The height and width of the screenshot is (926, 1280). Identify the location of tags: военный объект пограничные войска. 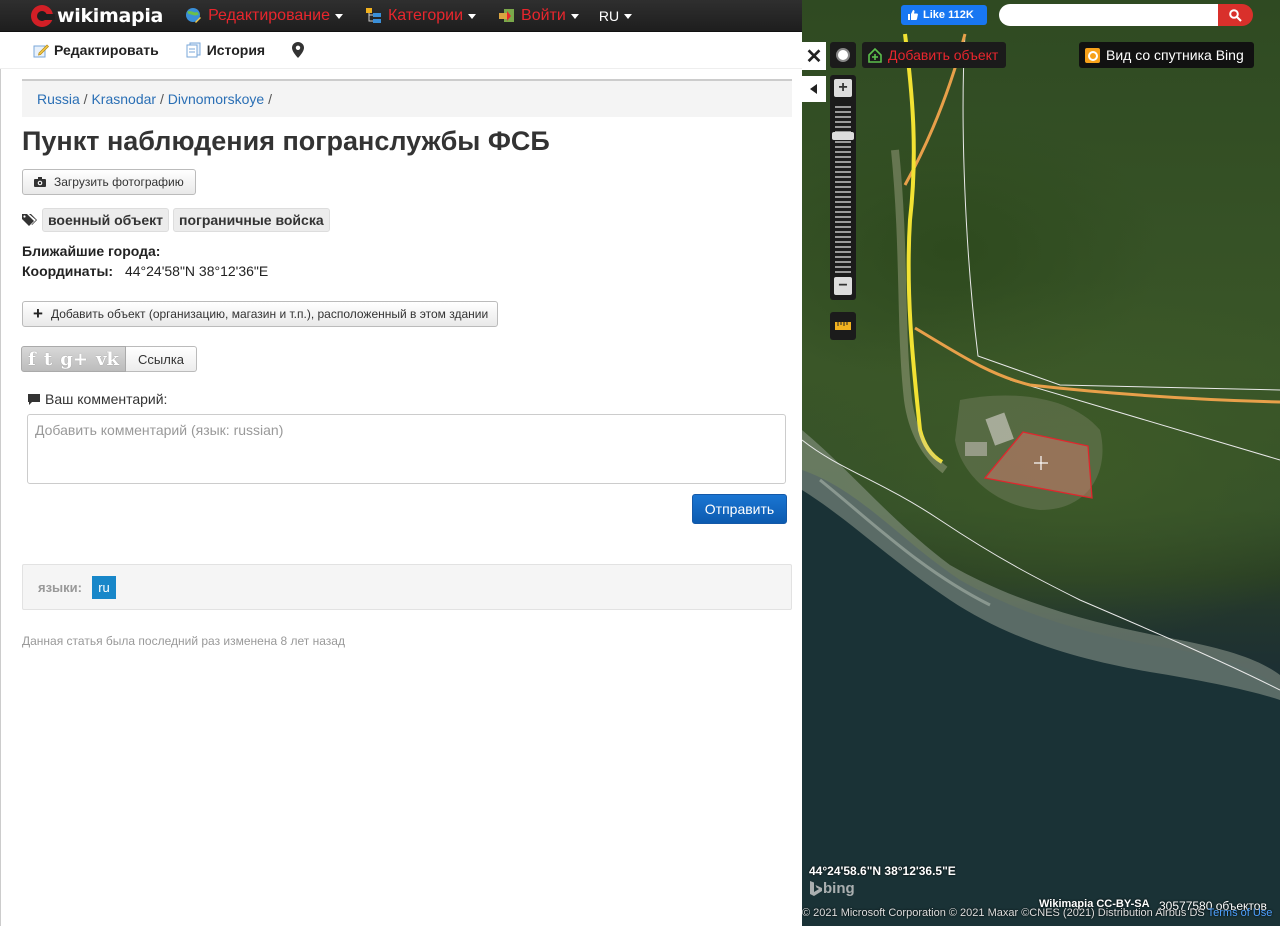
(176, 220).